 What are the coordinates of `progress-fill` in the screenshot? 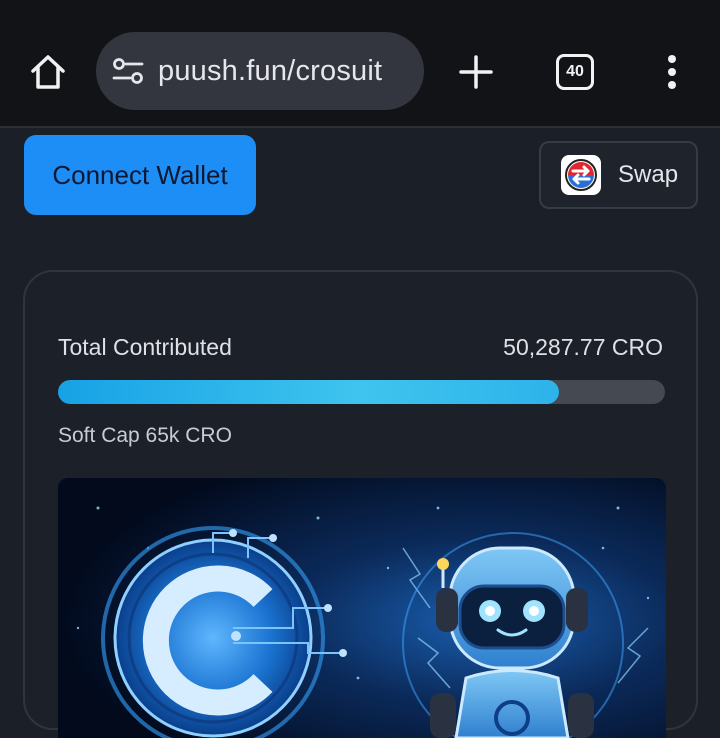 It's located at (309, 392).